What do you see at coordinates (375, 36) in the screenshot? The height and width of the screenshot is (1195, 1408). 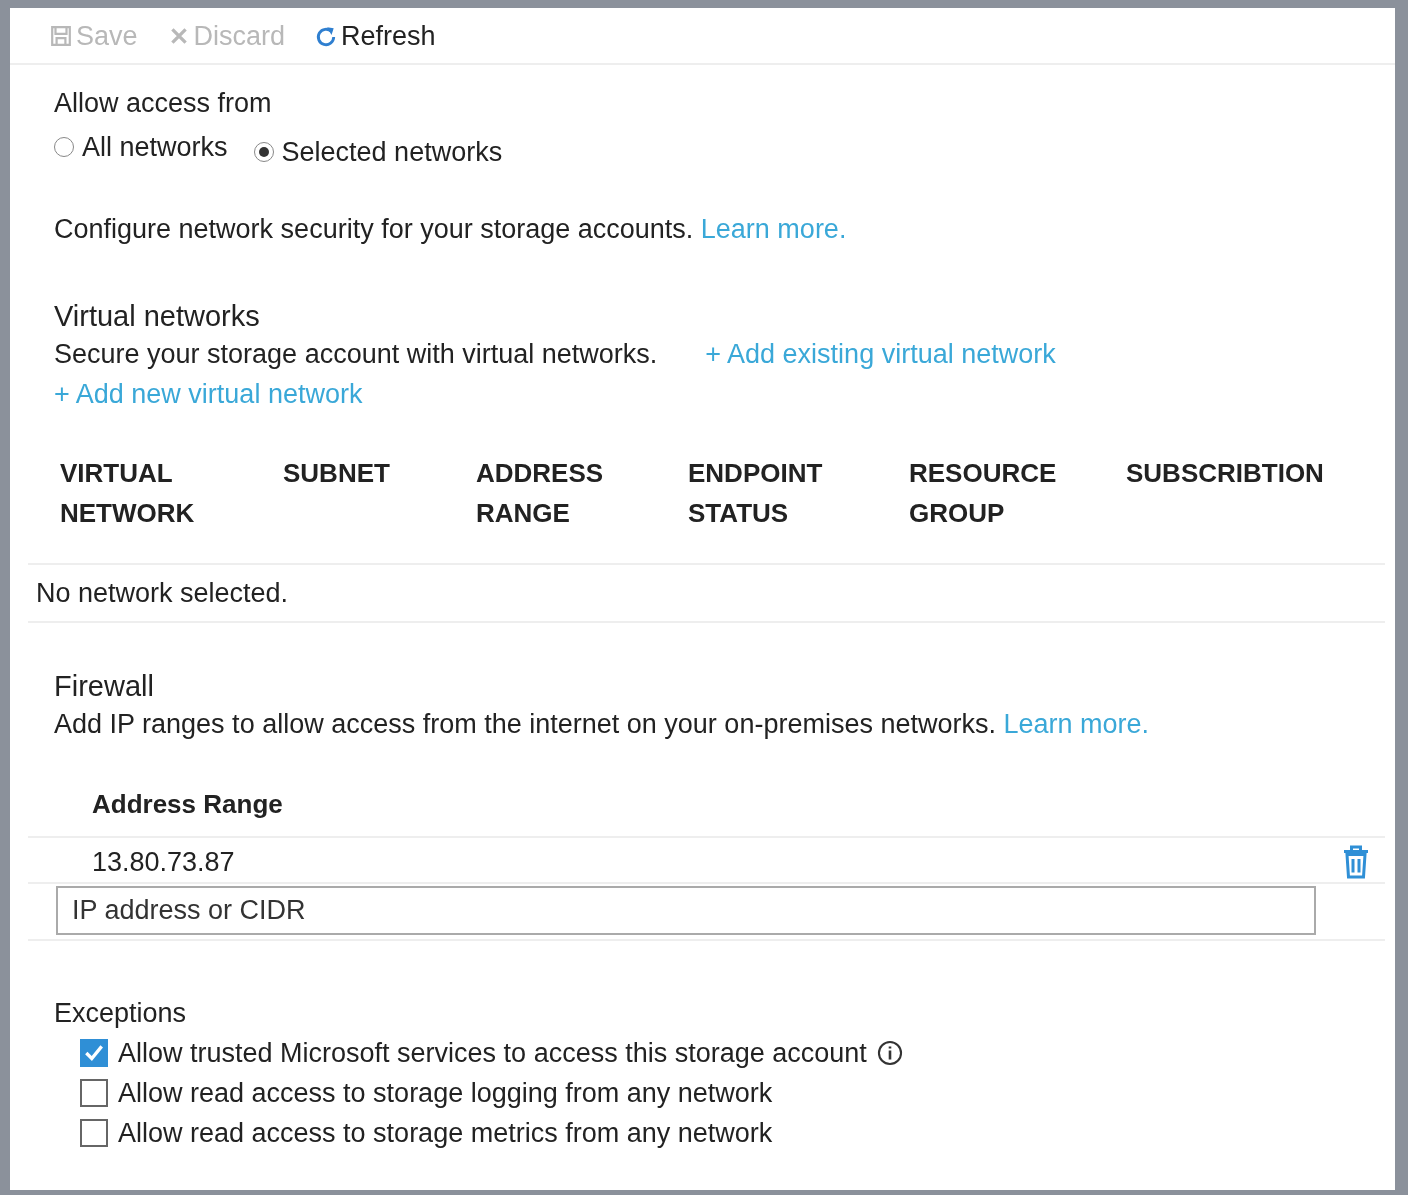 I see `refresh-button: Refresh` at bounding box center [375, 36].